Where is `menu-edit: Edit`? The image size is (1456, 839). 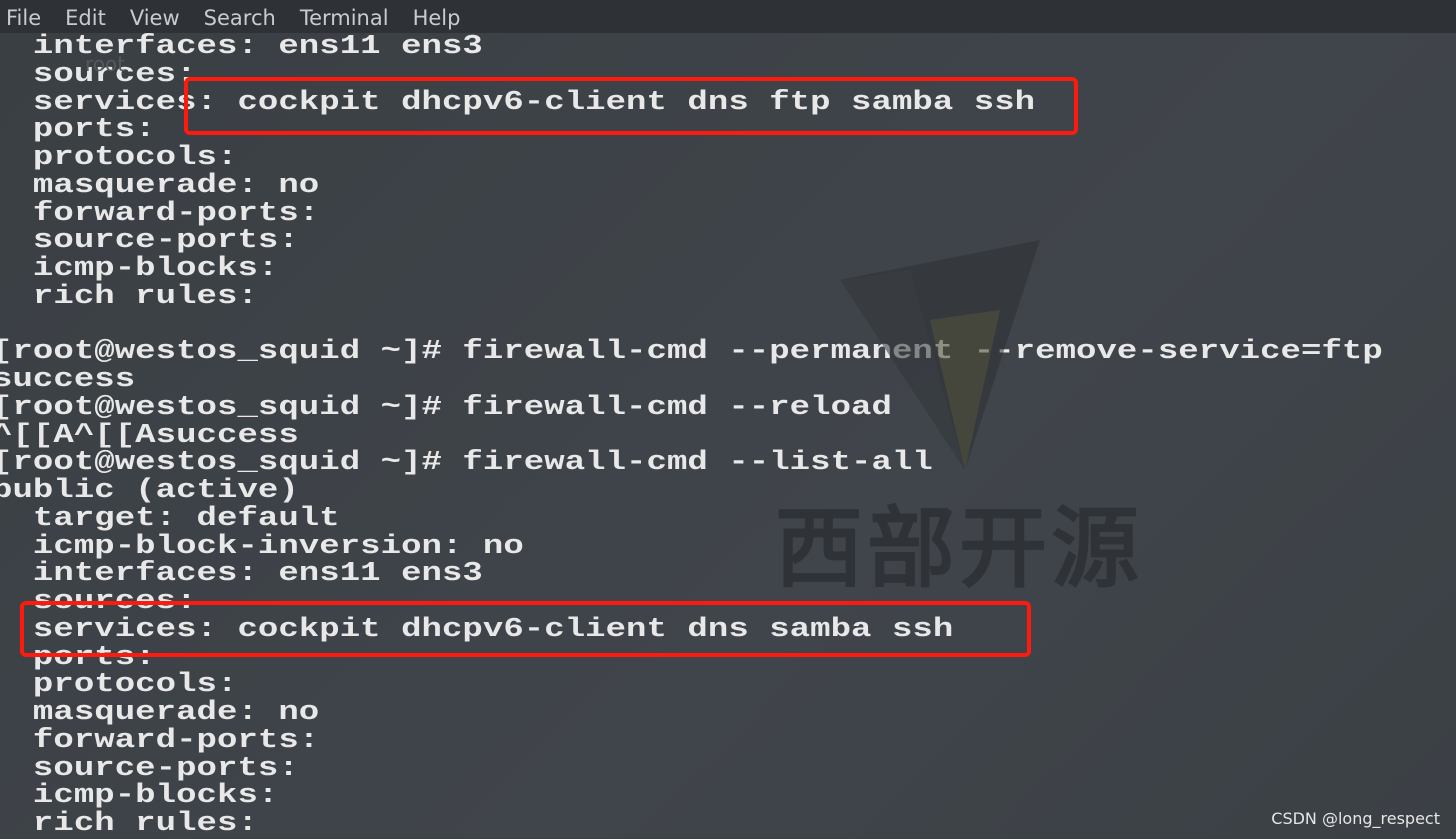 menu-edit: Edit is located at coordinates (85, 18).